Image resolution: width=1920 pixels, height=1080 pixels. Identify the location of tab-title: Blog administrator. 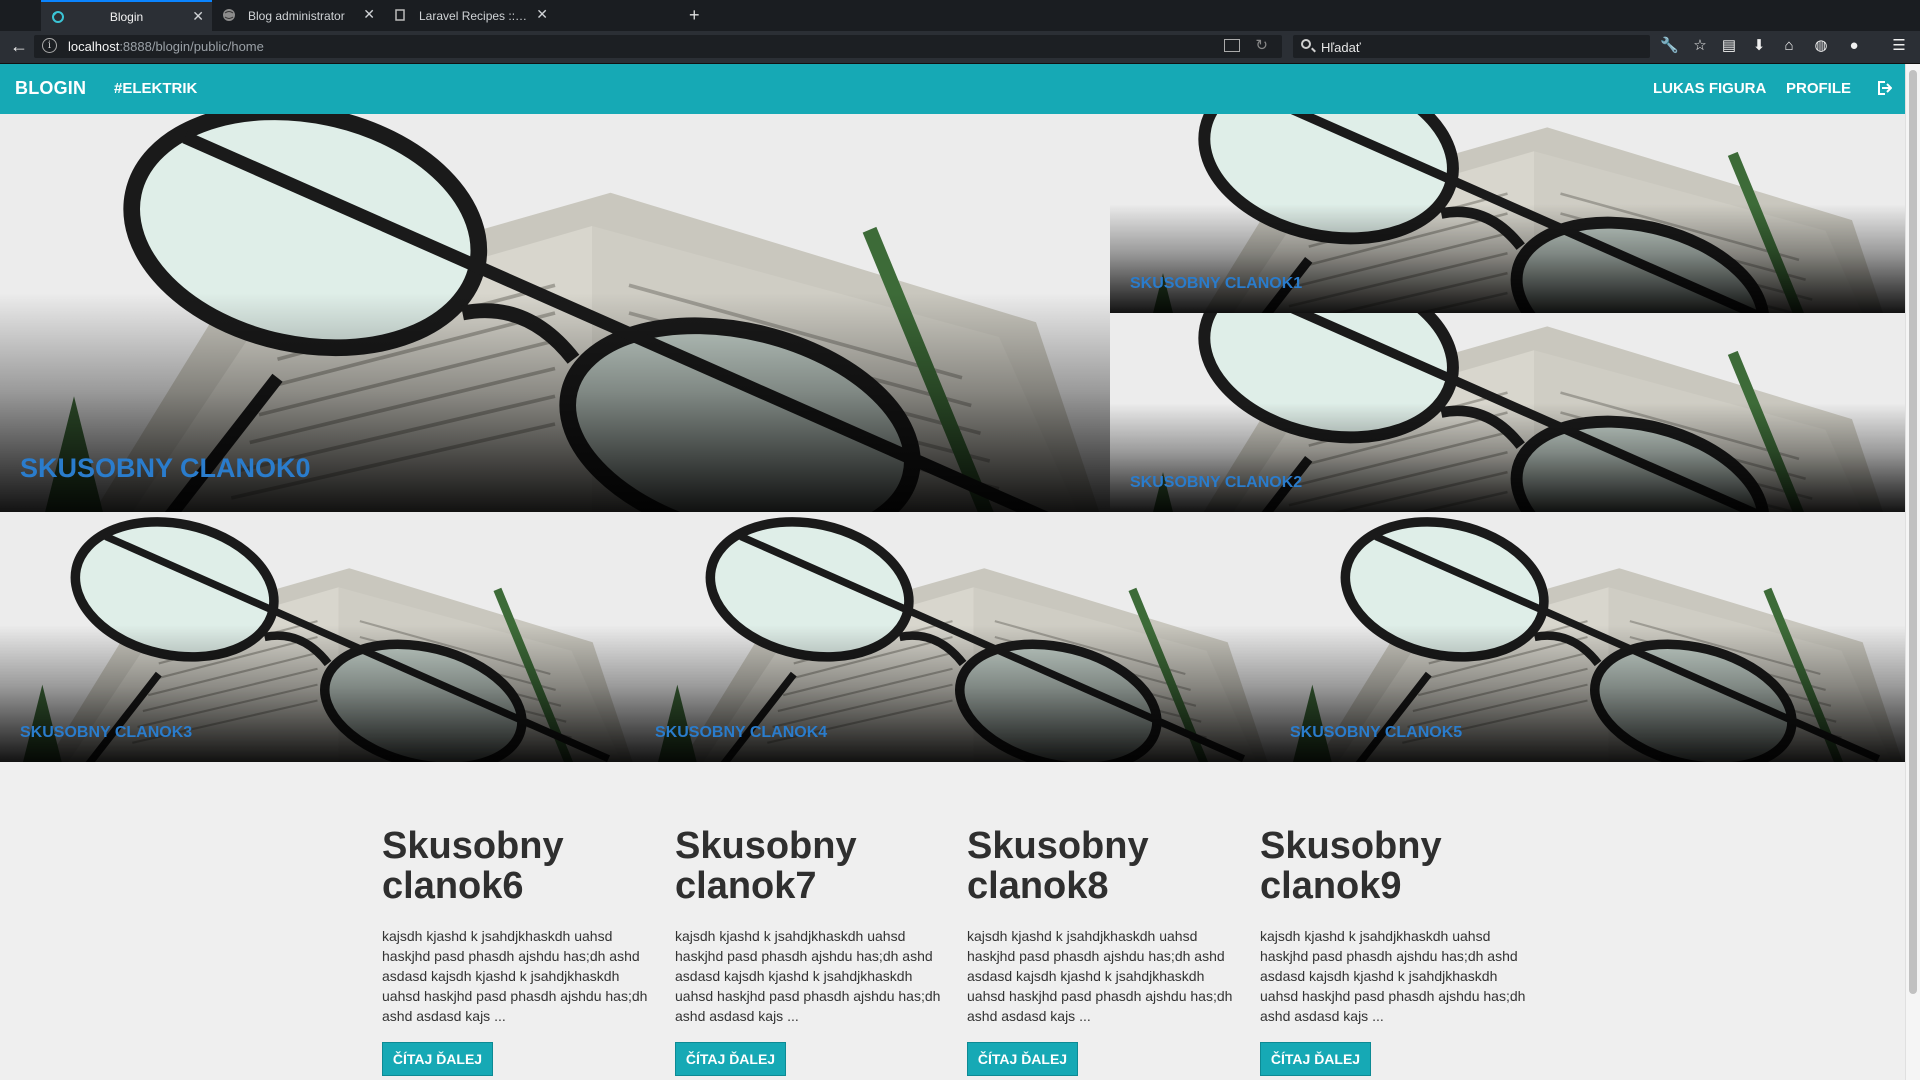
(296, 15).